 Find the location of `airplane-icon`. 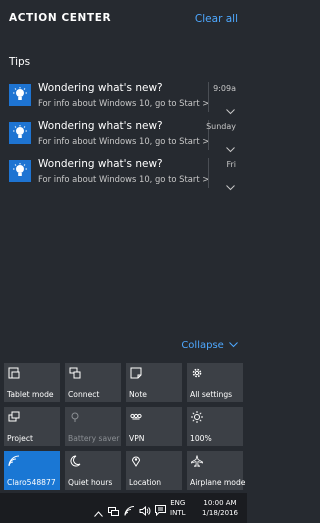

airplane-icon is located at coordinates (197, 461).